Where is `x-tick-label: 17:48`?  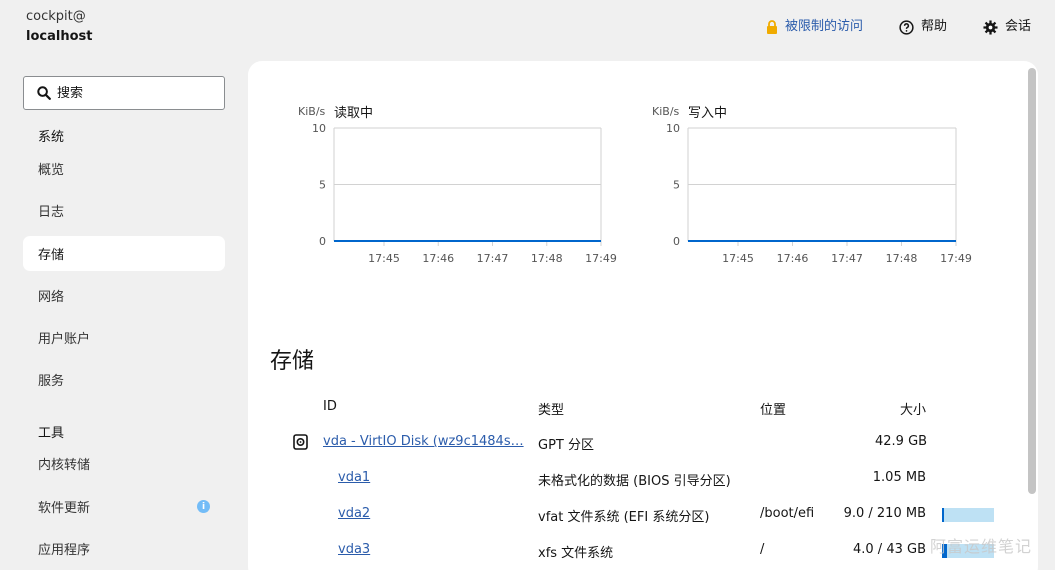 x-tick-label: 17:48 is located at coordinates (902, 258).